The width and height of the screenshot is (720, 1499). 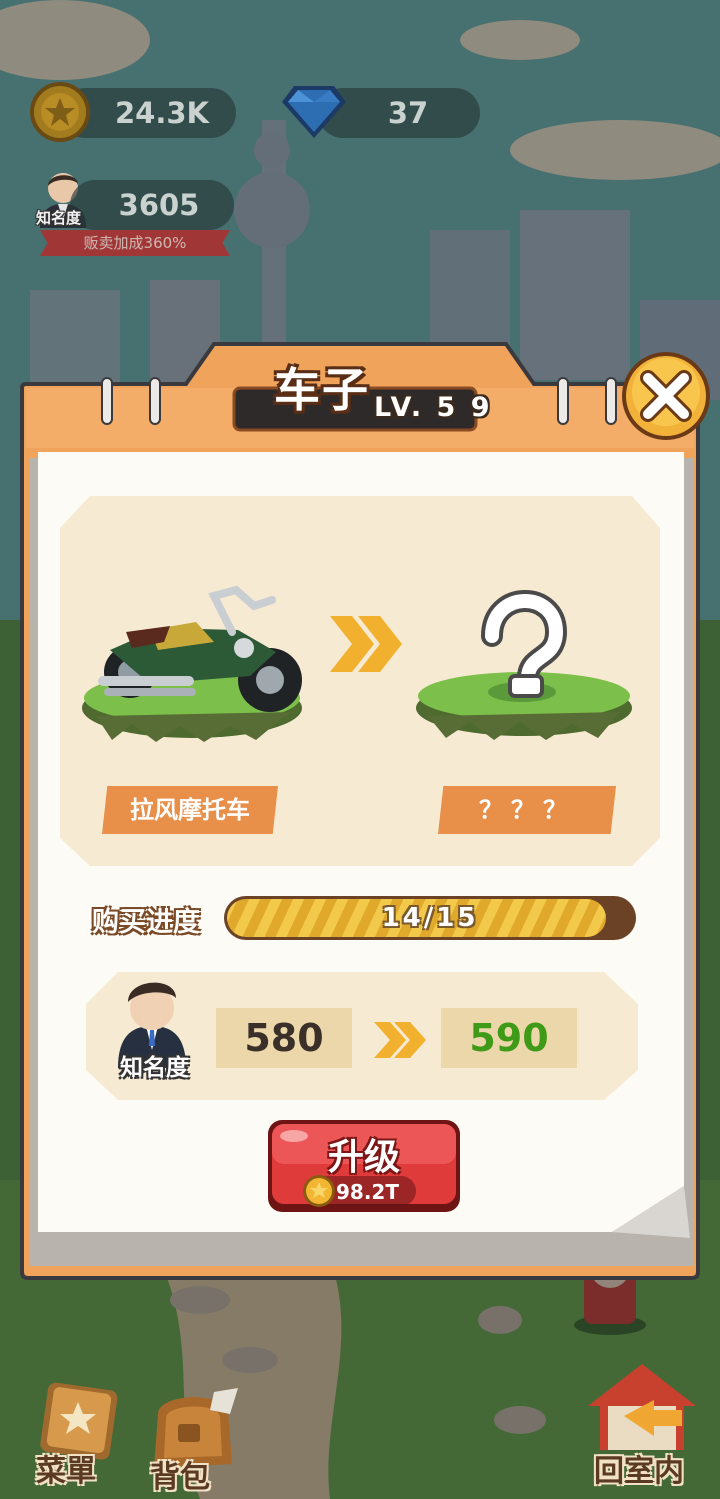 I want to click on current-item-name: 拉风摩托车, so click(x=190, y=810).